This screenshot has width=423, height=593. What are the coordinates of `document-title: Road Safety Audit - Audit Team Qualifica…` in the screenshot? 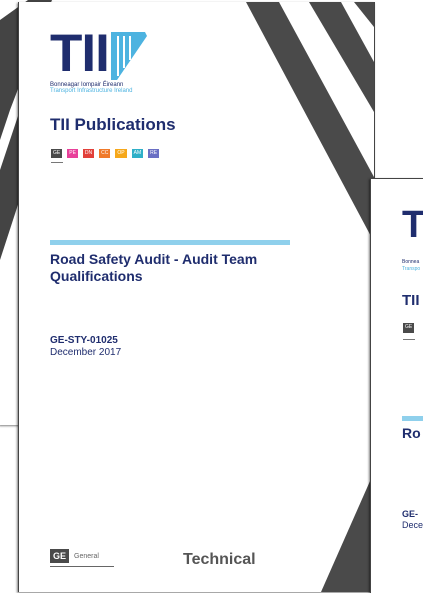 It's located at (154, 267).